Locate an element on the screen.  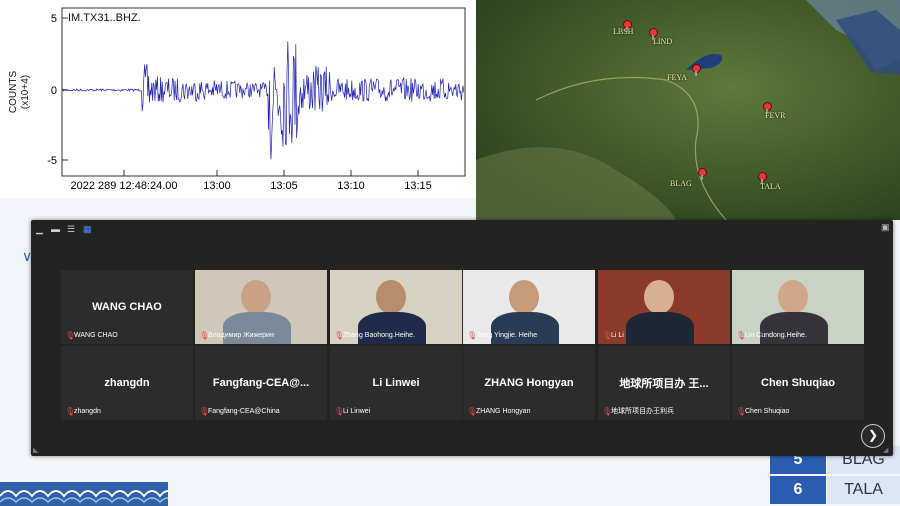
station-label: BLAG is located at coordinates (681, 183).